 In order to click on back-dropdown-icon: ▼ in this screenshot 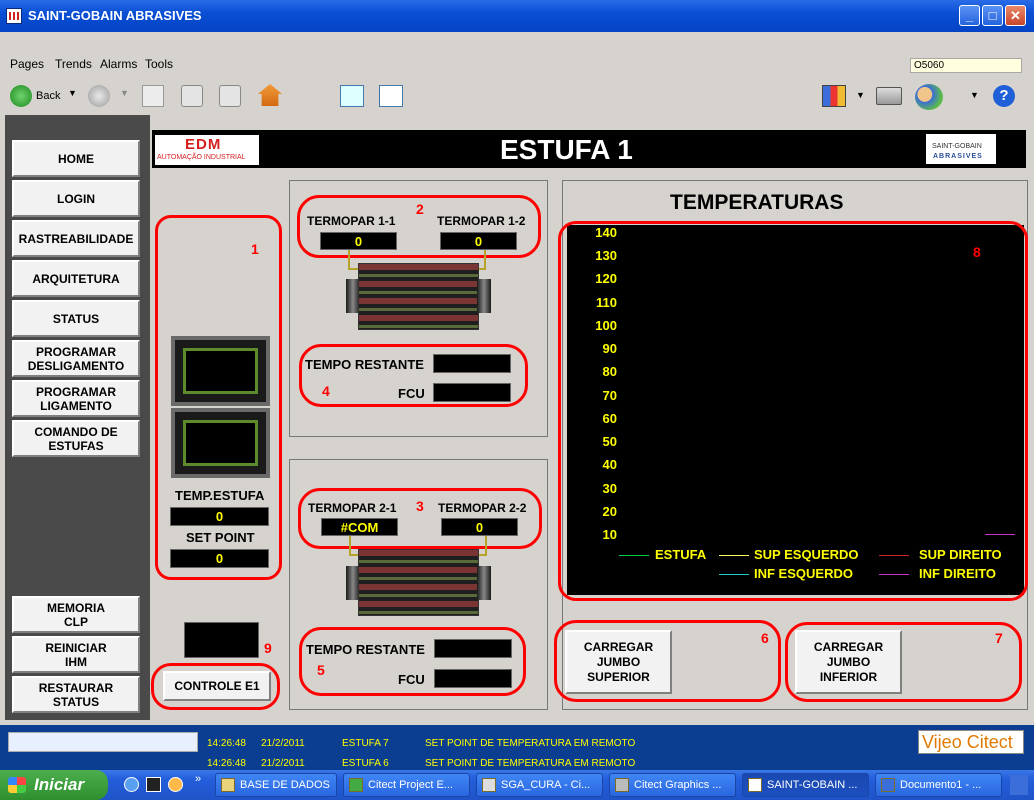, I will do `click(72, 93)`.